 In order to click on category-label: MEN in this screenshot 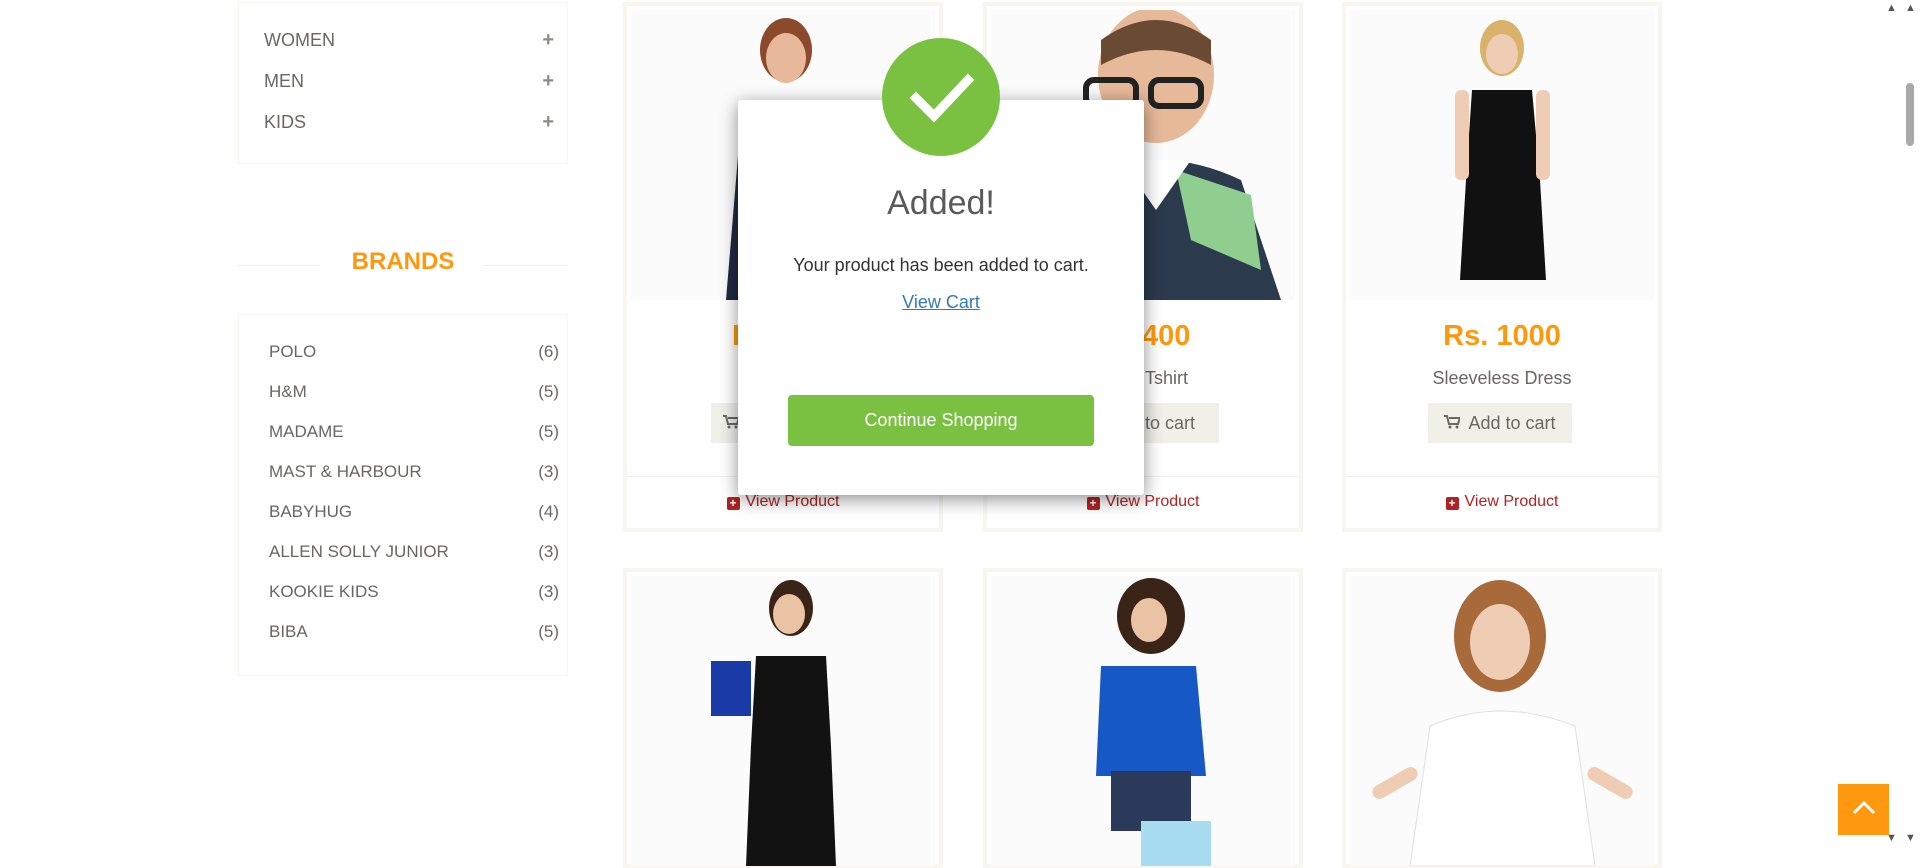, I will do `click(284, 81)`.